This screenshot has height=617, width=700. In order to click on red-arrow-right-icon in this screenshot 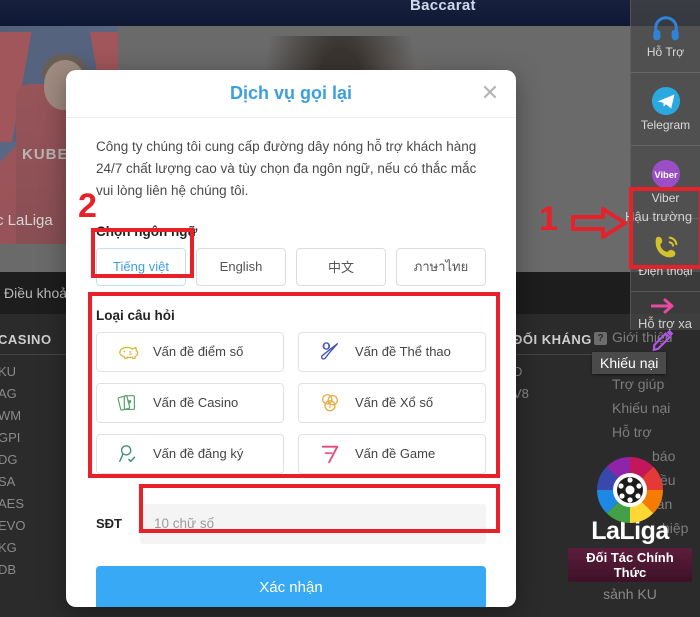, I will do `click(599, 223)`.